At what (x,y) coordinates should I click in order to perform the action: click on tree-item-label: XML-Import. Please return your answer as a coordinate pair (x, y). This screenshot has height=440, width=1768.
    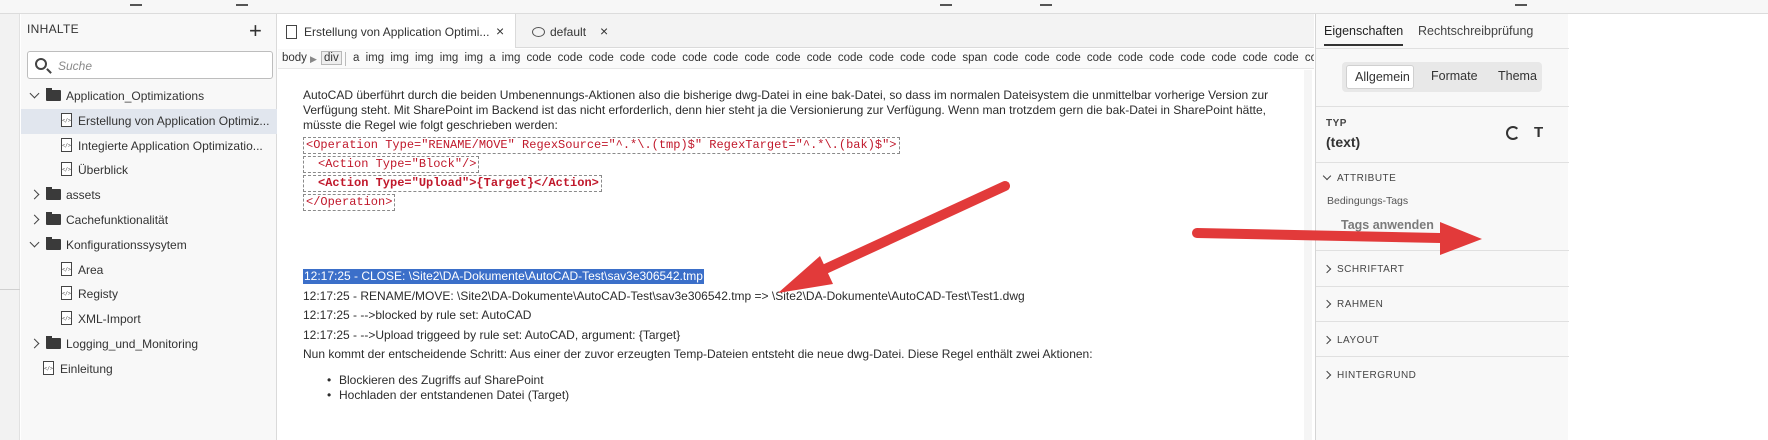
    Looking at the image, I should click on (109, 319).